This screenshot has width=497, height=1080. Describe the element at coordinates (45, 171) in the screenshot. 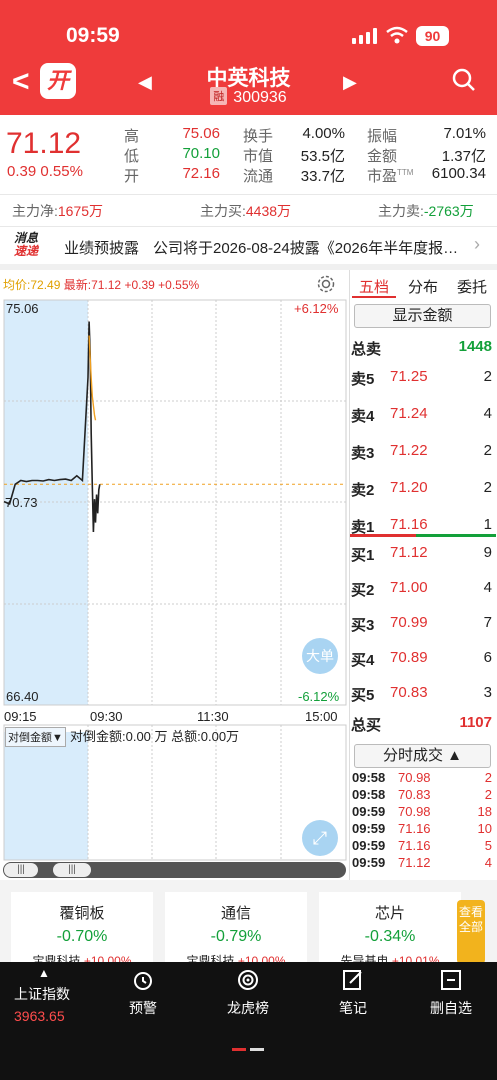

I see `price-change: 0.39 0.55%` at that location.